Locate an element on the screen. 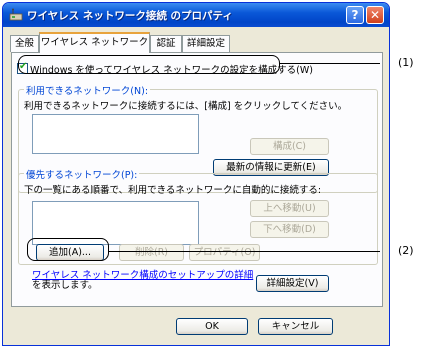 The width and height of the screenshot is (434, 348). window-title: ワイヤレス ネットワーク接続 のプロパティ is located at coordinates (130, 16).